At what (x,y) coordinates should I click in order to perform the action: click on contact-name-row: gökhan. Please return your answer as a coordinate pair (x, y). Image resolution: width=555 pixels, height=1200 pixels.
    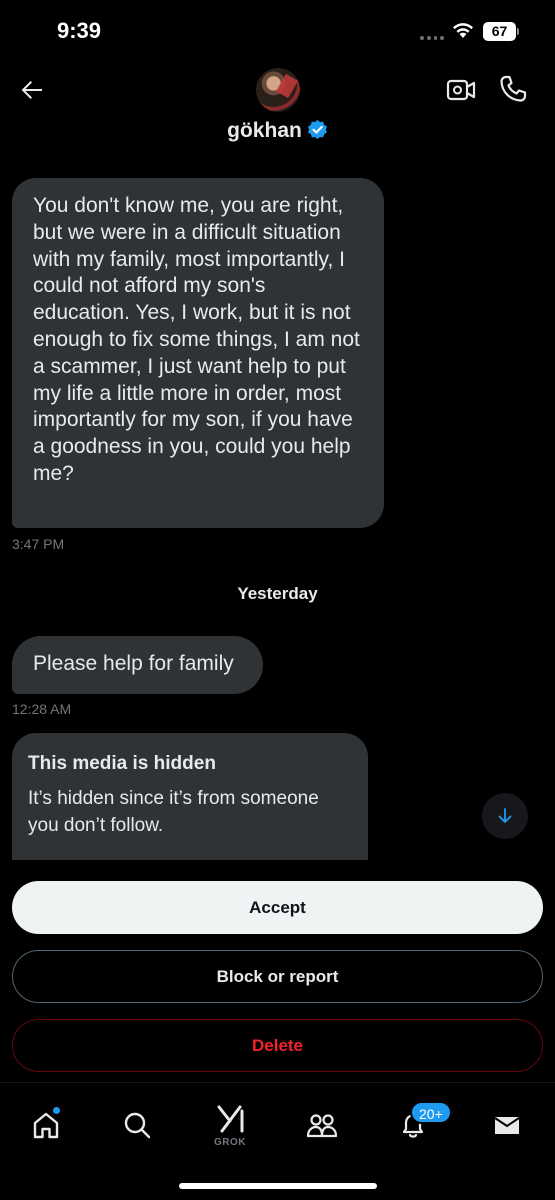
    Looking at the image, I should click on (277, 131).